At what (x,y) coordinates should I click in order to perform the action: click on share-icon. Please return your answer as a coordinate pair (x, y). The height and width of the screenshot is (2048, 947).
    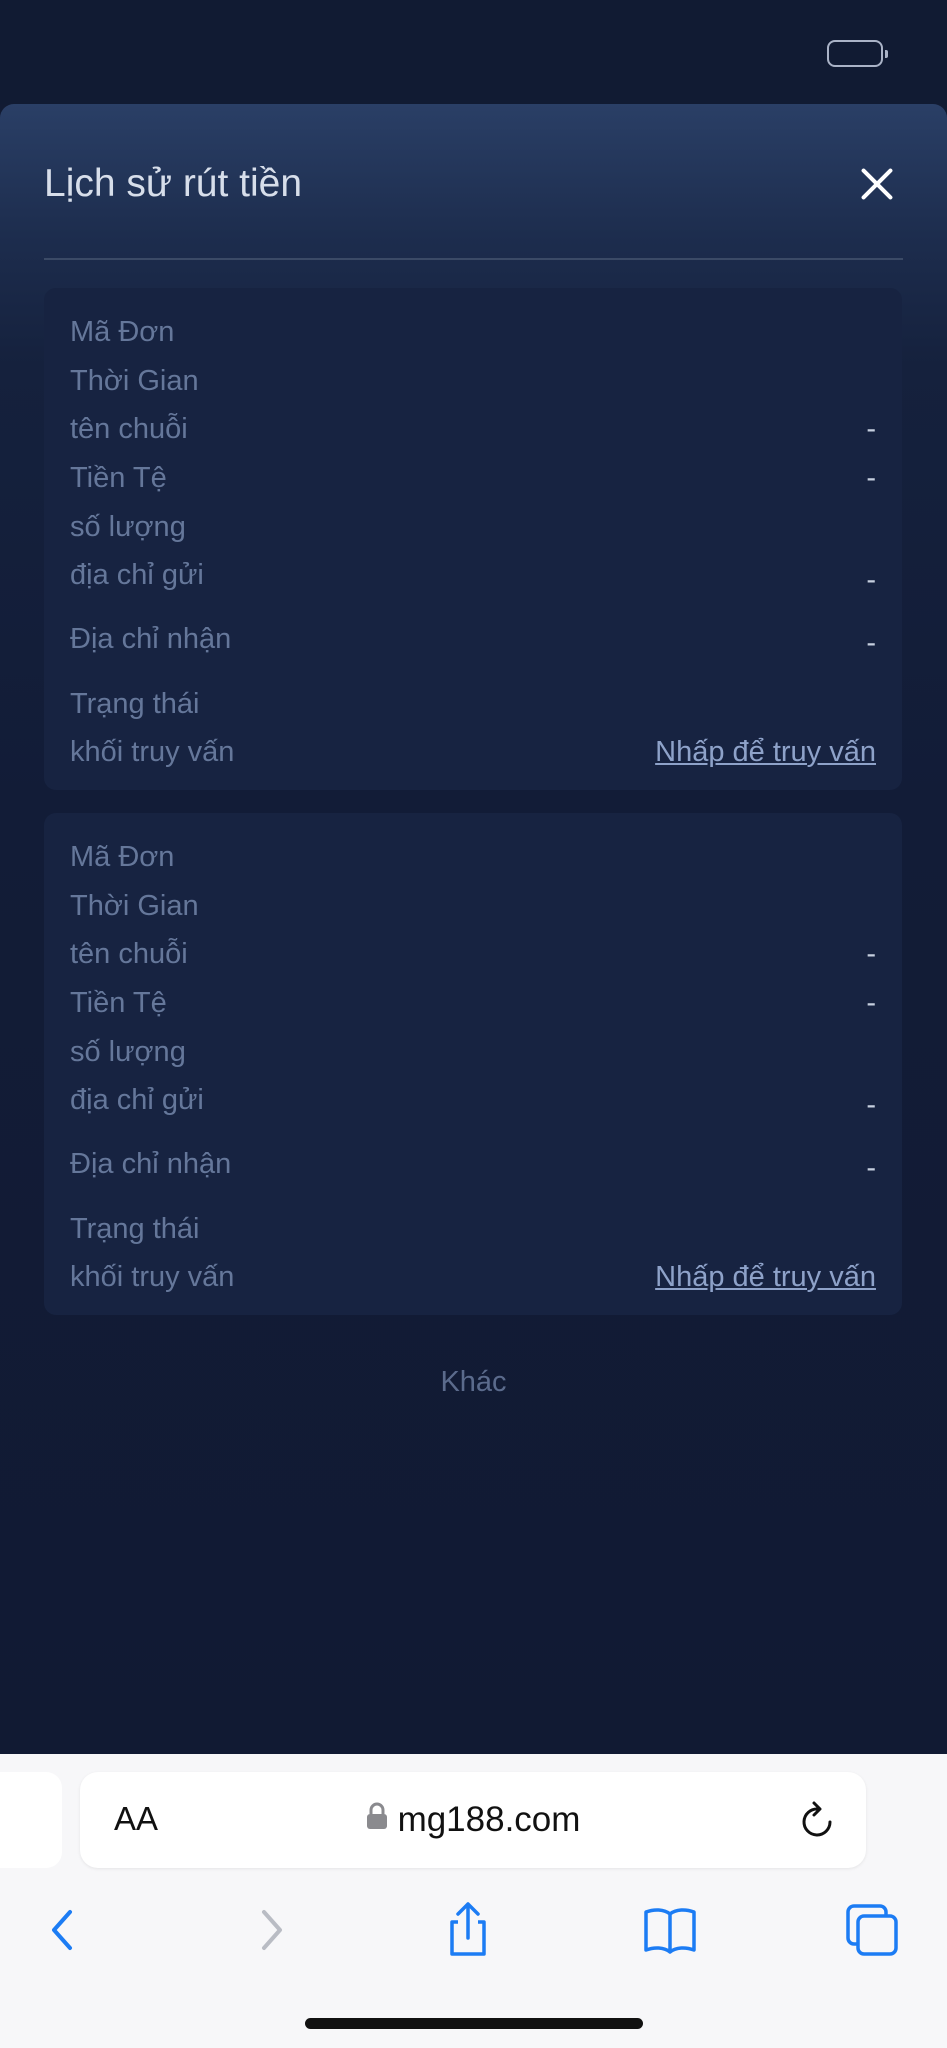
    Looking at the image, I should click on (468, 1930).